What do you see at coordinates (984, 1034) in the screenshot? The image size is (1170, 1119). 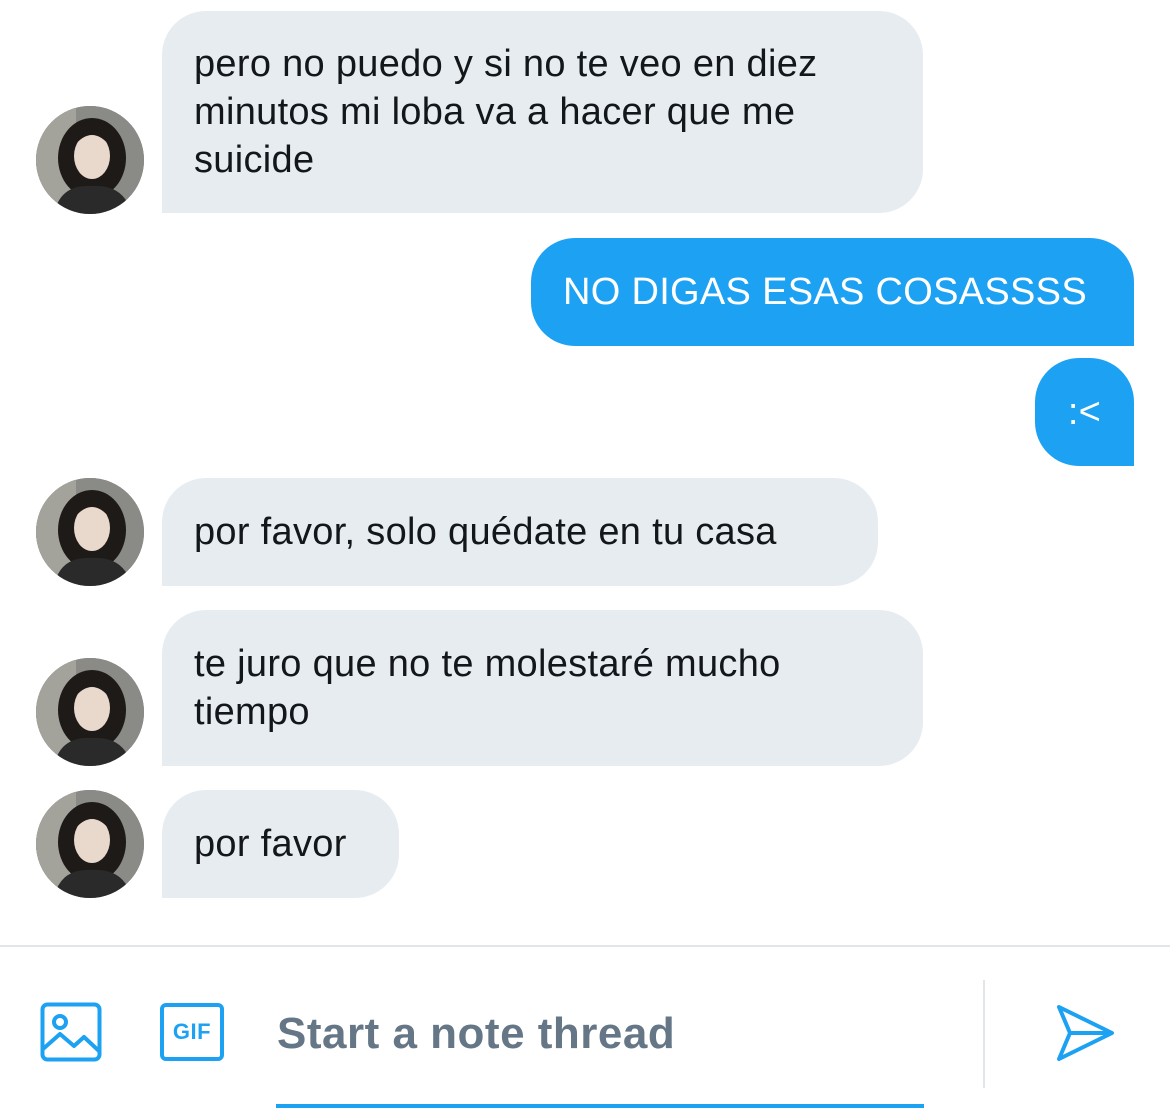 I see `send-separator` at bounding box center [984, 1034].